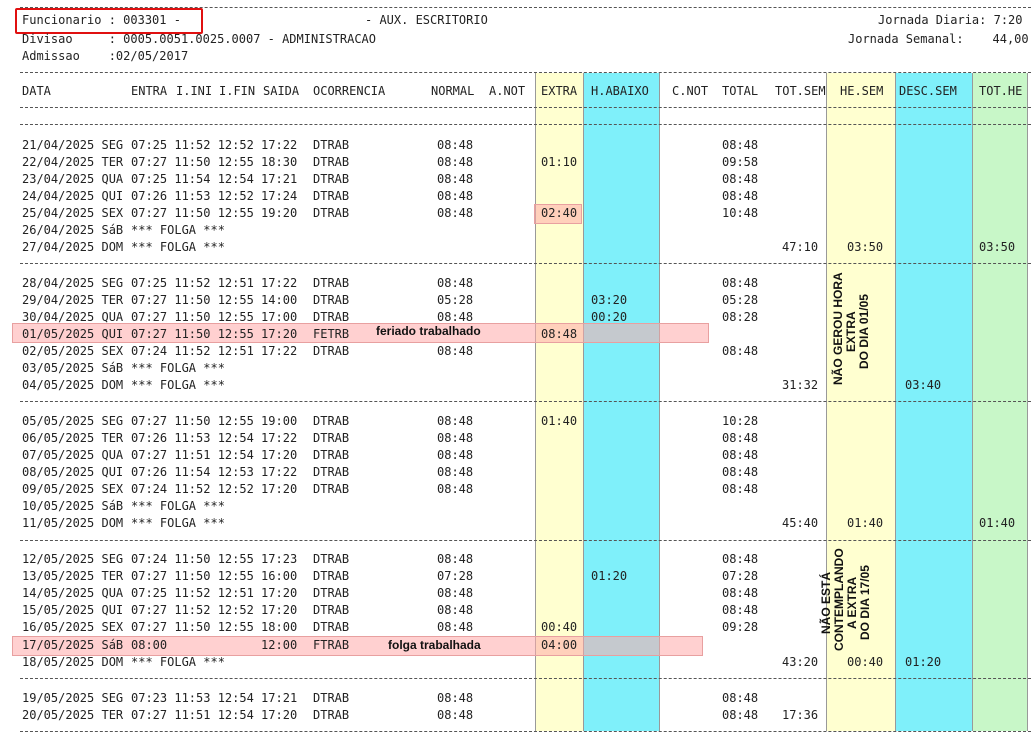  Describe the element at coordinates (740, 317) in the screenshot. I see `cell-total: 08:28` at that location.